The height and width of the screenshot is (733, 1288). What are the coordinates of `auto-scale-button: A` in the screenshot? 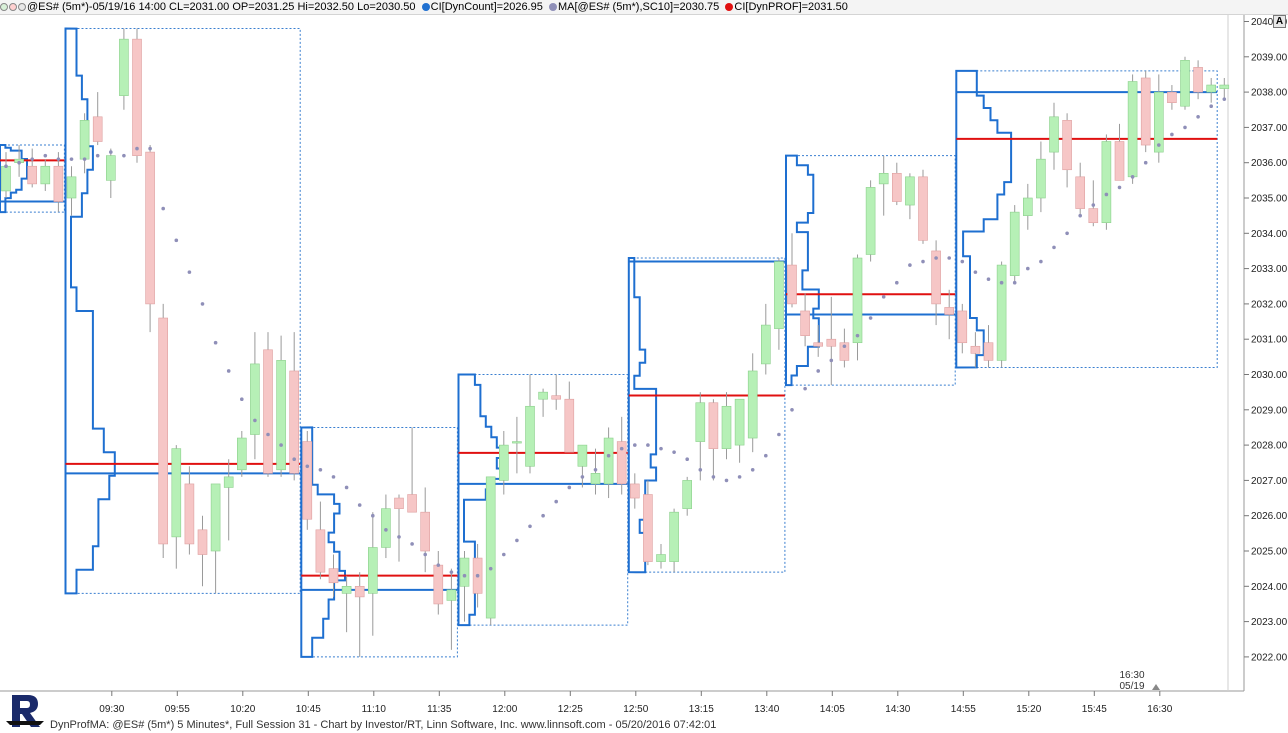 It's located at (1279, 21).